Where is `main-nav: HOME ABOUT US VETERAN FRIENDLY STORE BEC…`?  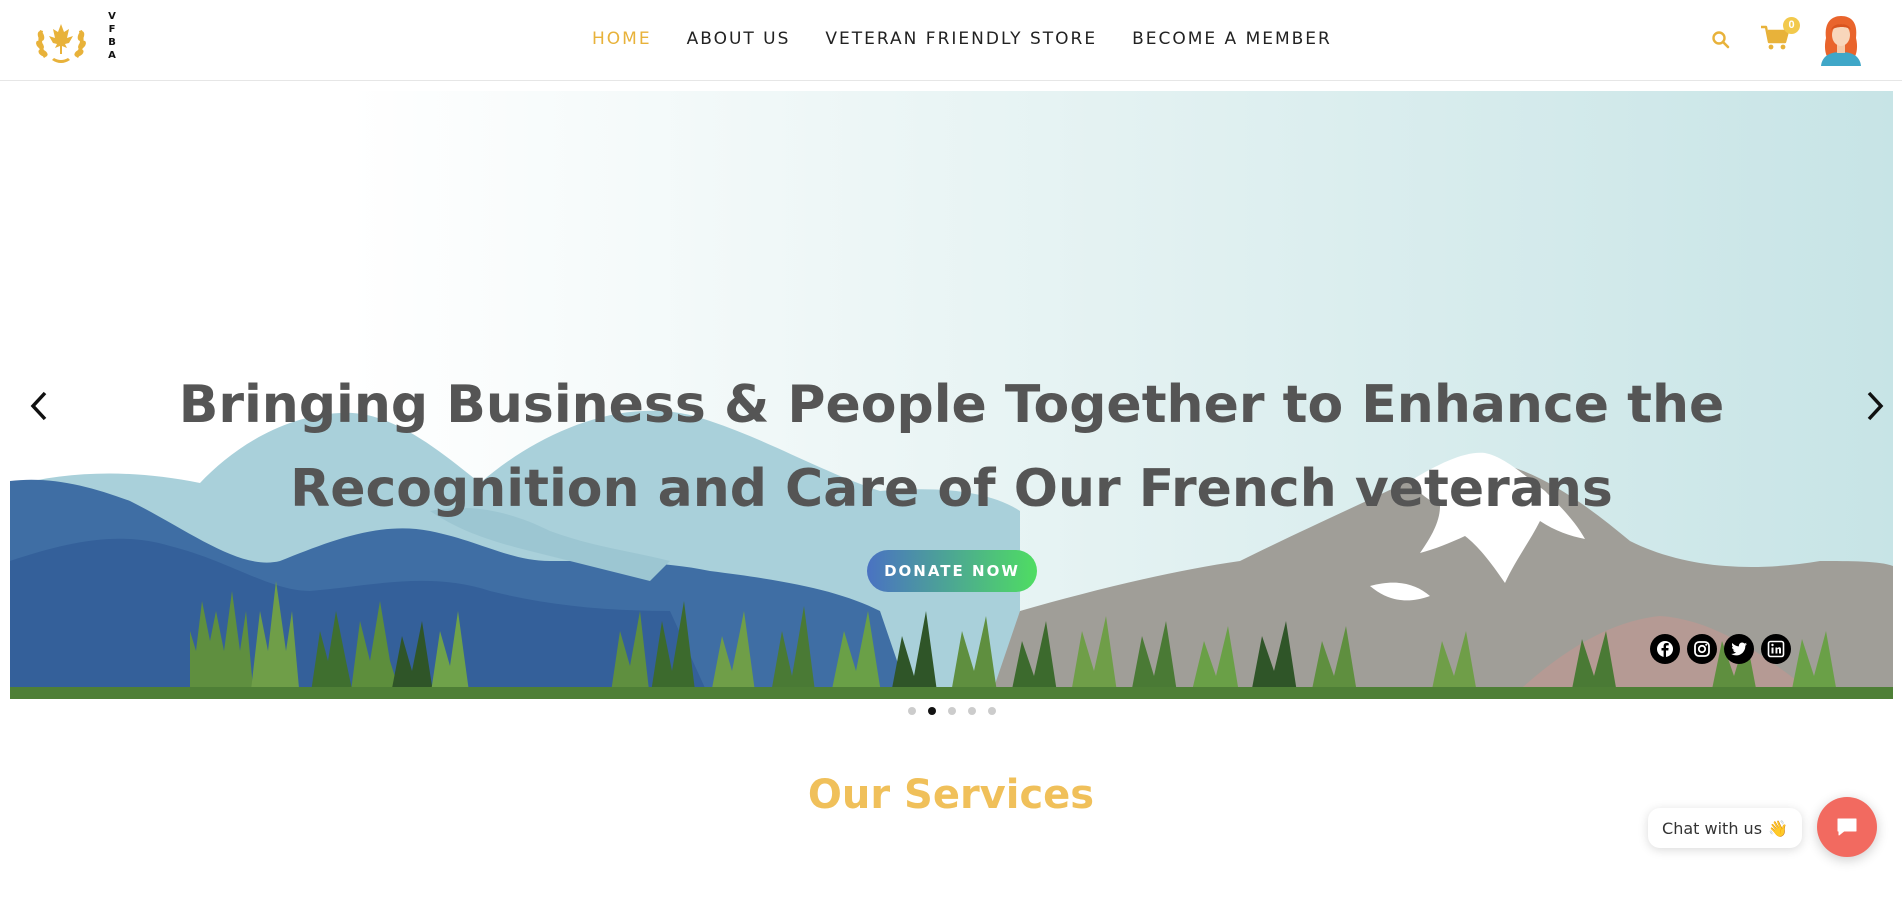 main-nav: HOME ABOUT US VETERAN FRIENDLY STORE BEC… is located at coordinates (962, 39).